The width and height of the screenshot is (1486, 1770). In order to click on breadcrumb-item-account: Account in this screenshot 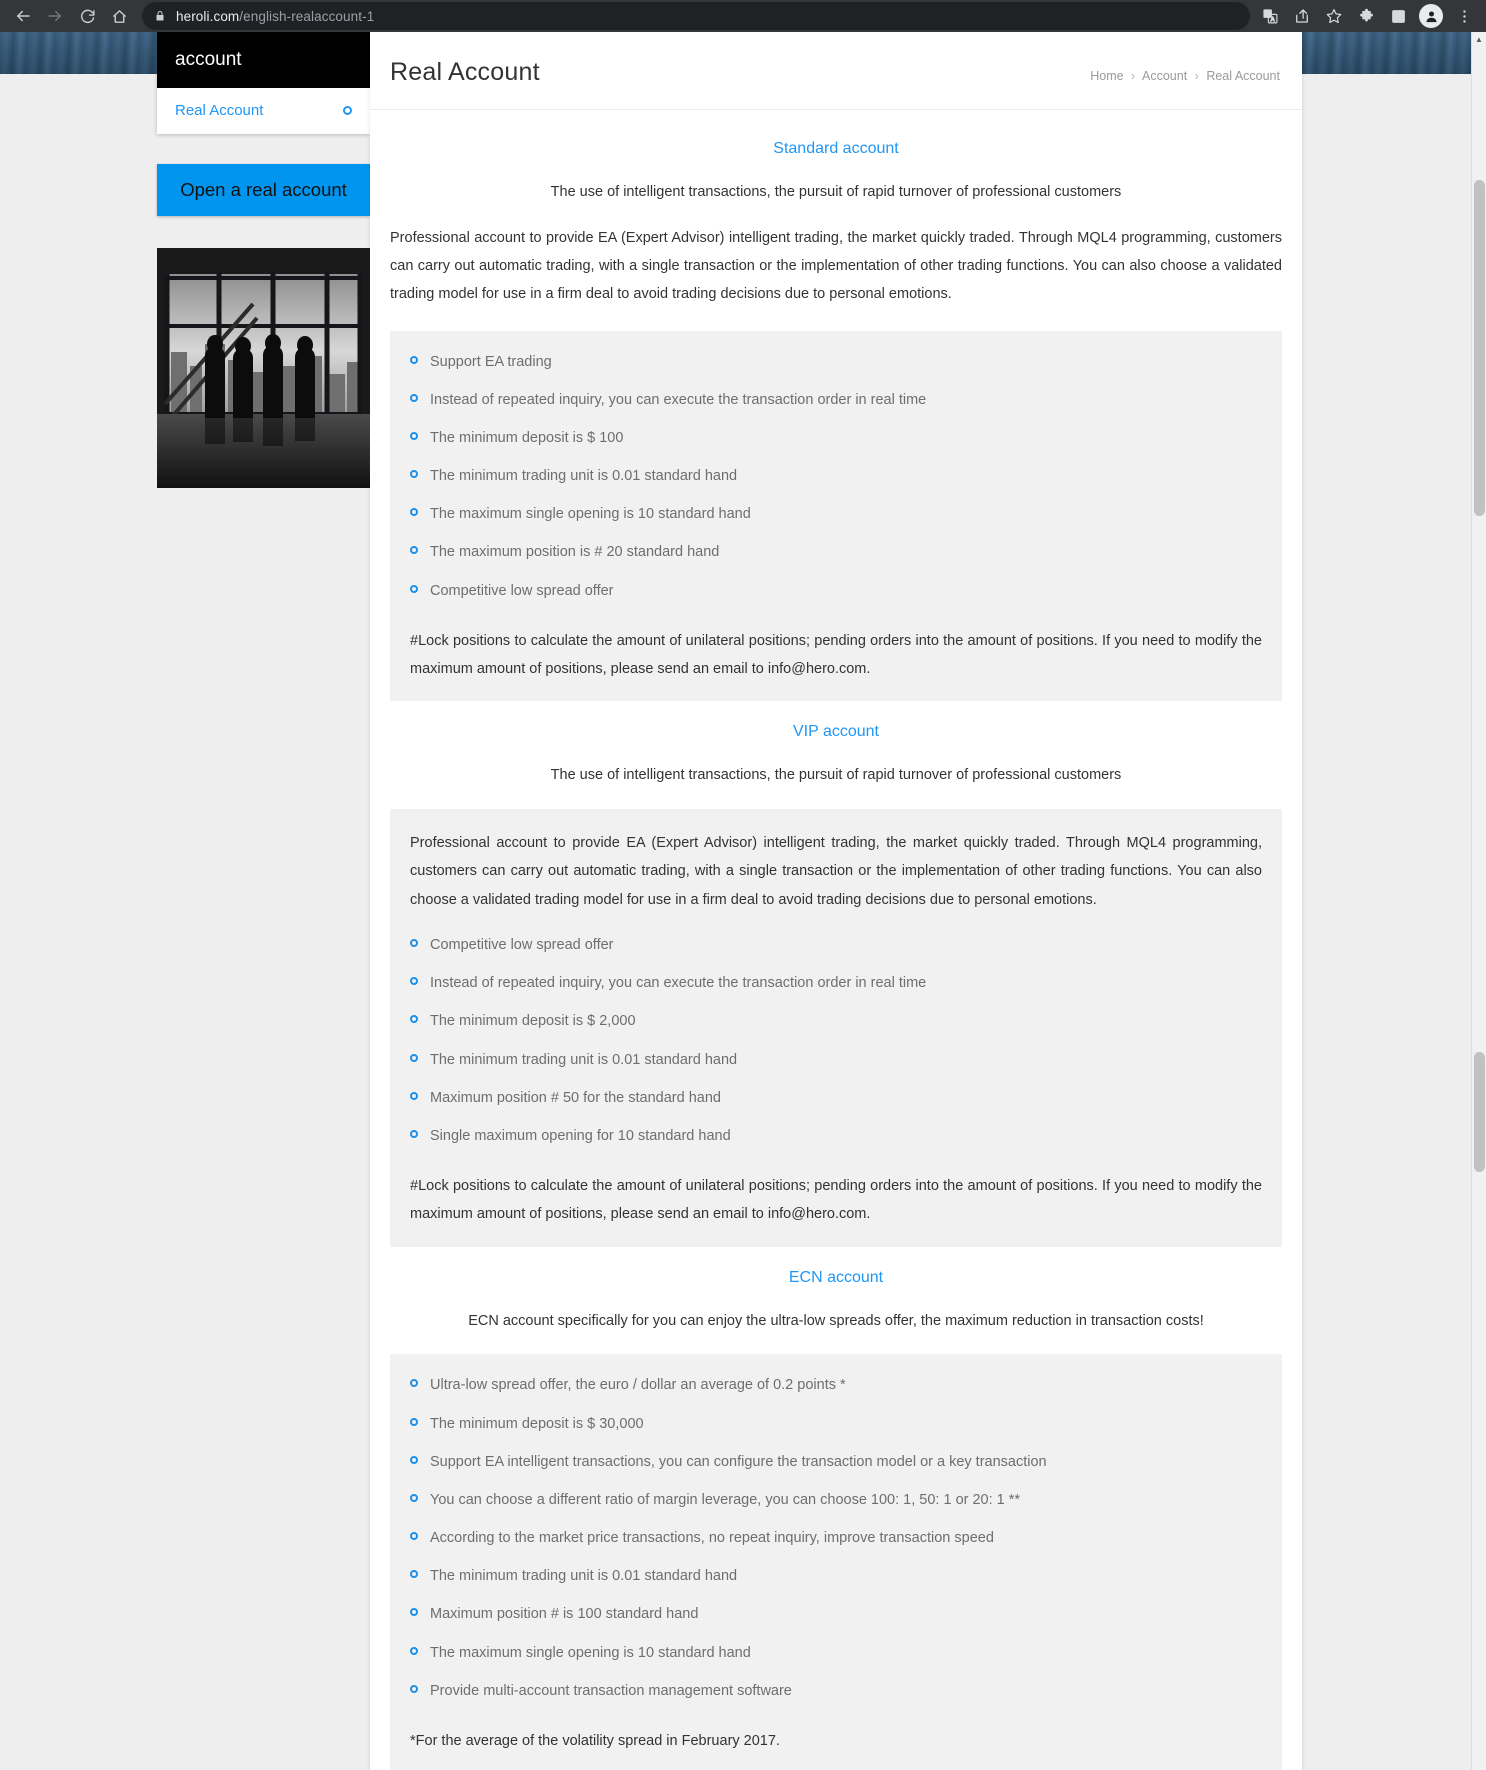, I will do `click(1164, 76)`.